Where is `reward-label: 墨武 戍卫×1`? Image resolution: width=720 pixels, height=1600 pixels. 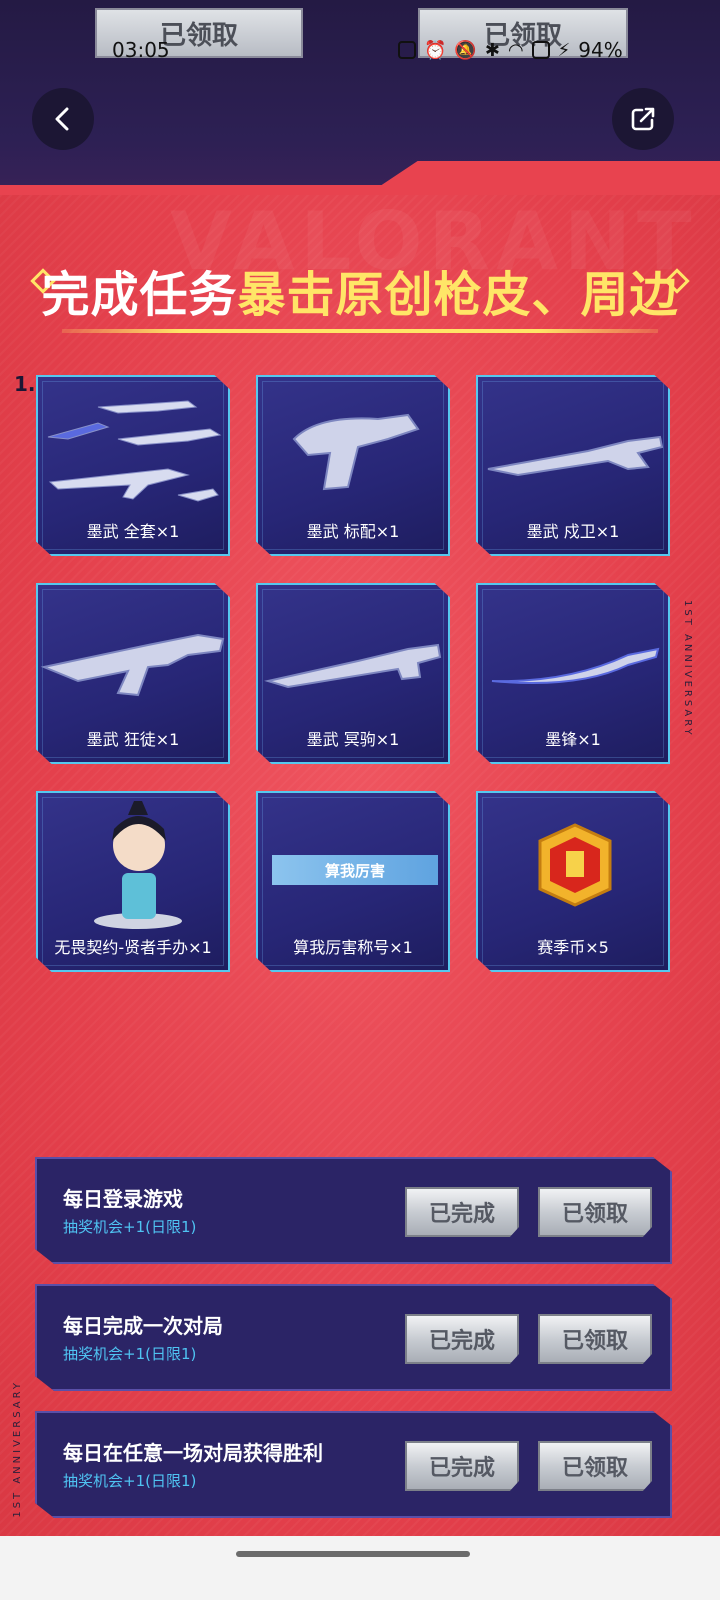
reward-label: 墨武 戍卫×1 is located at coordinates (573, 531).